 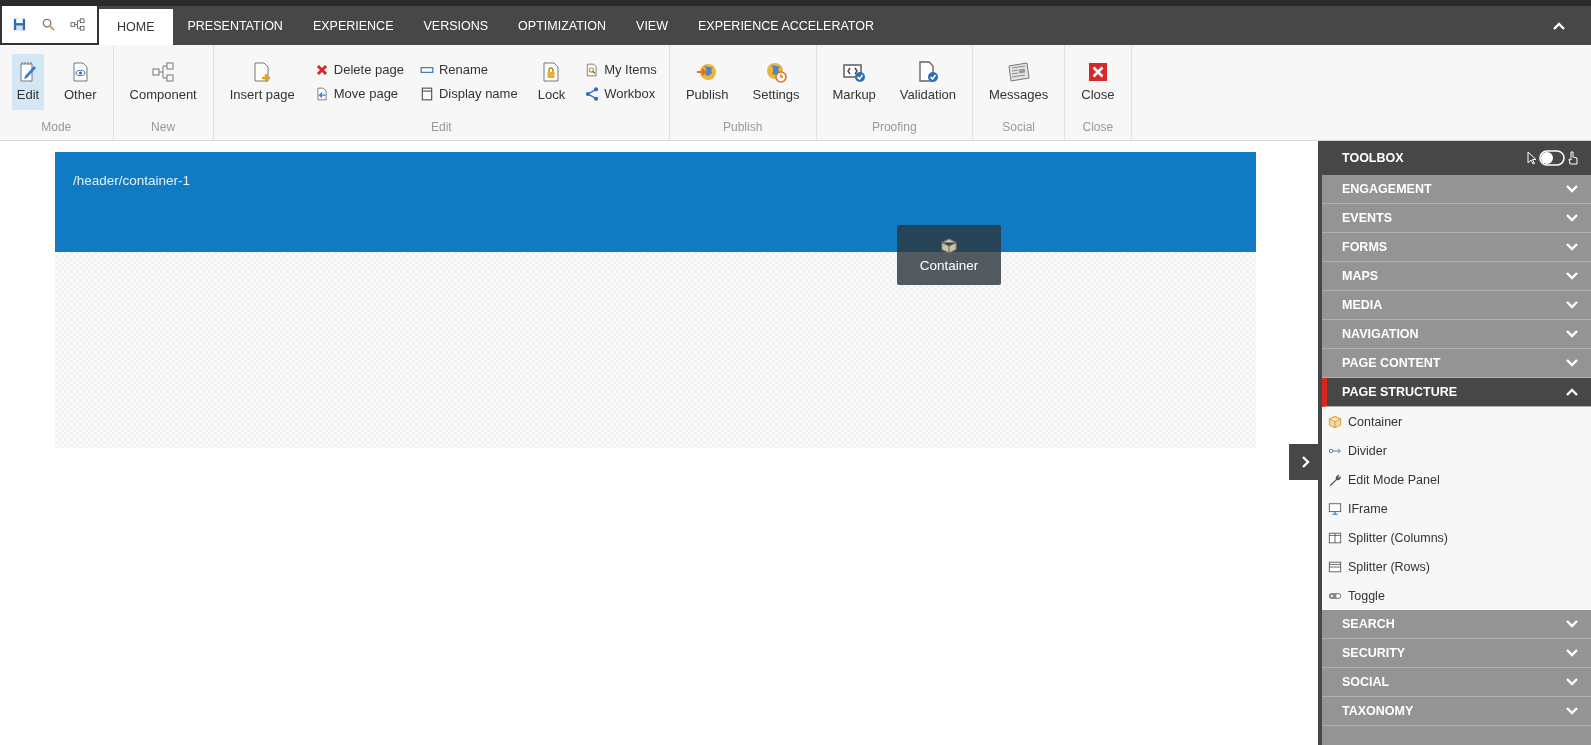 I want to click on ribbon-group-label: Social, so click(x=1018, y=128).